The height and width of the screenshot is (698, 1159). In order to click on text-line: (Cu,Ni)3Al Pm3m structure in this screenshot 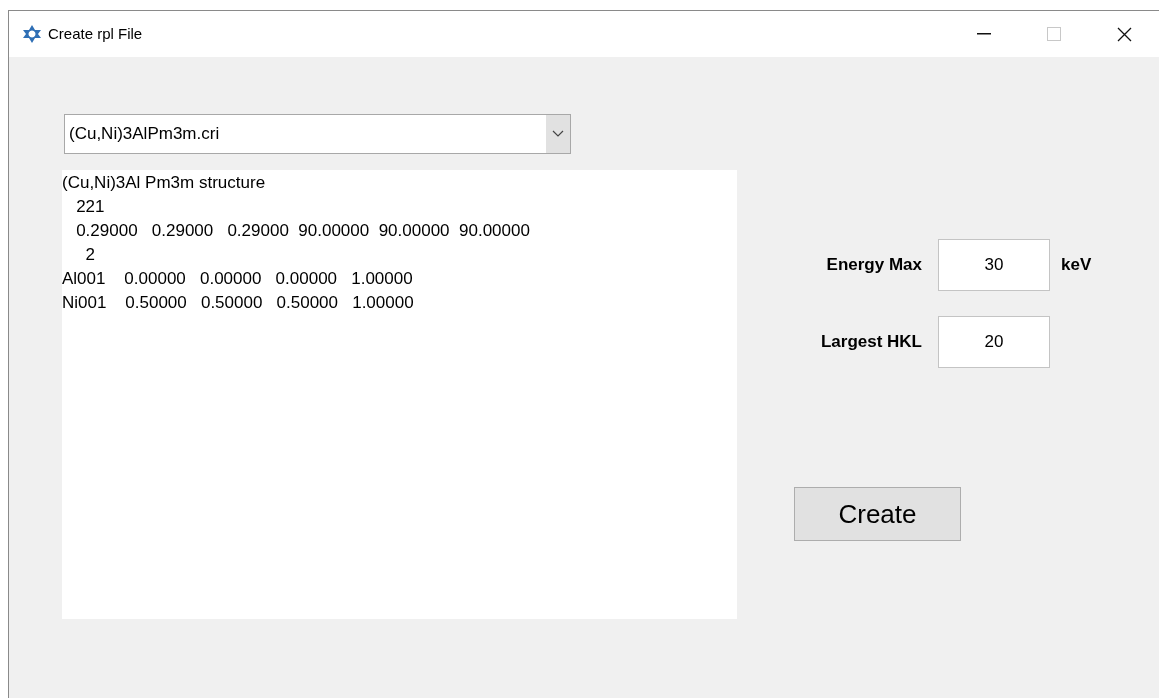, I will do `click(164, 183)`.